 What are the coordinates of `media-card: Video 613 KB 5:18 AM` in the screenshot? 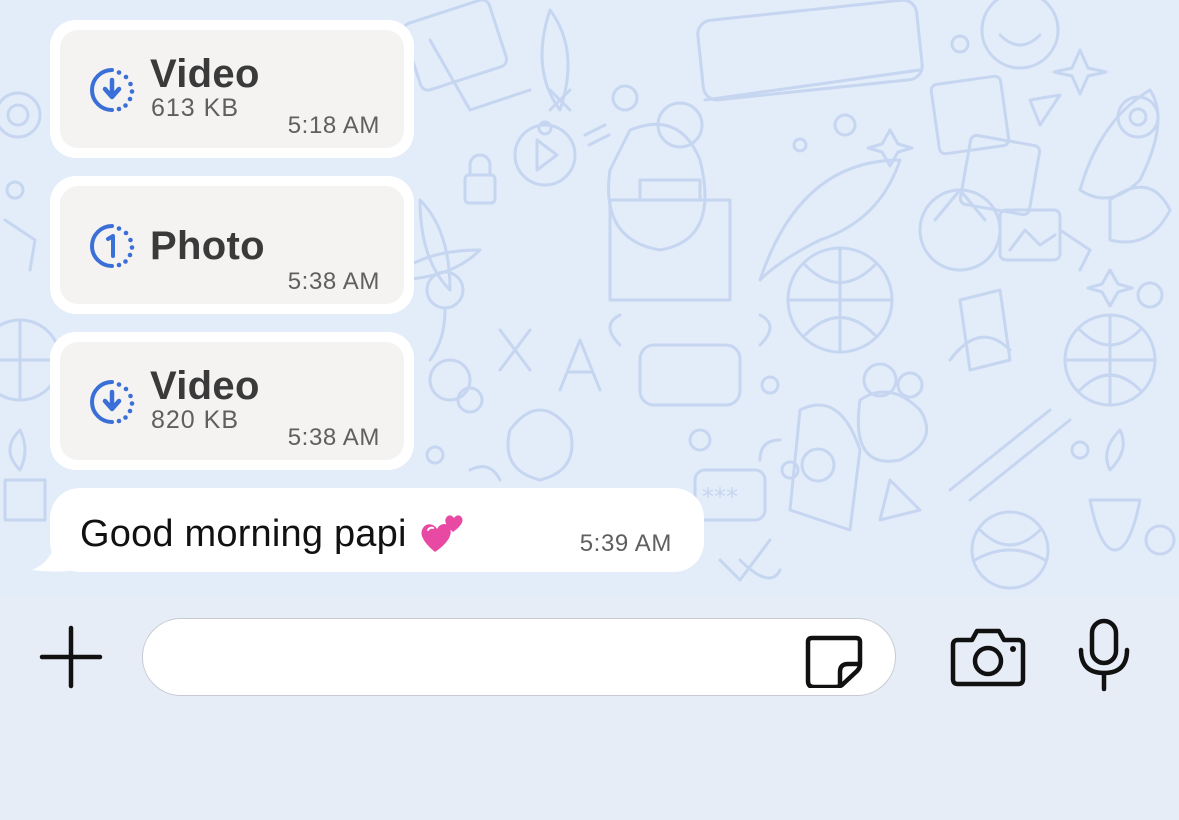 It's located at (232, 89).